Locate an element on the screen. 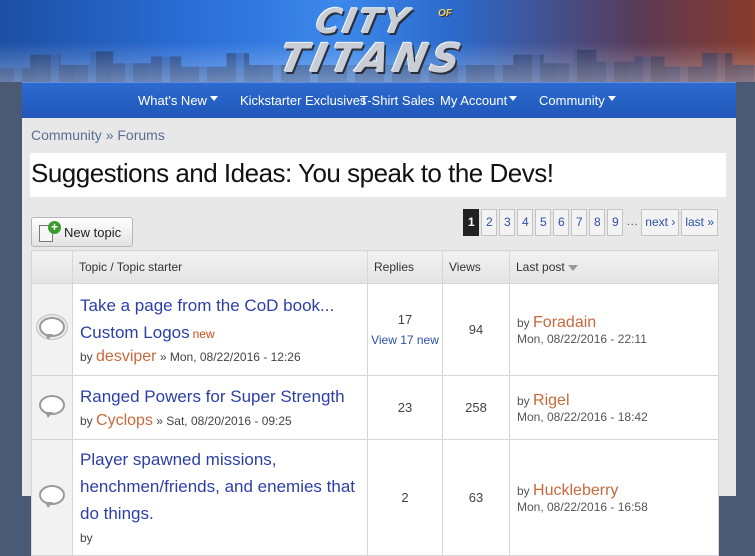  topic-title-link: Ranged Powers for Super Strength is located at coordinates (212, 396).